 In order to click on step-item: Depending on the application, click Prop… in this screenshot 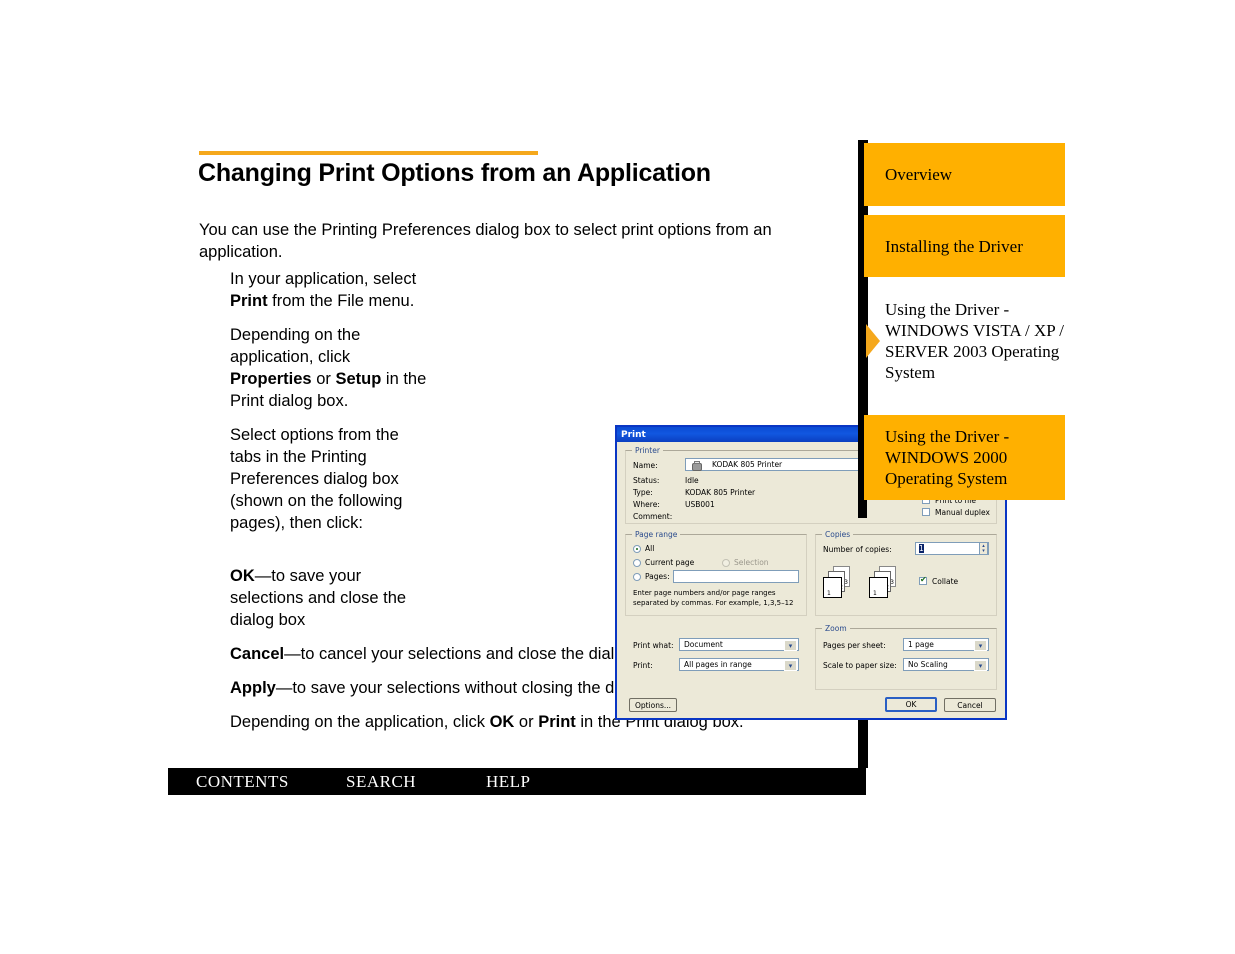, I will do `click(328, 368)`.